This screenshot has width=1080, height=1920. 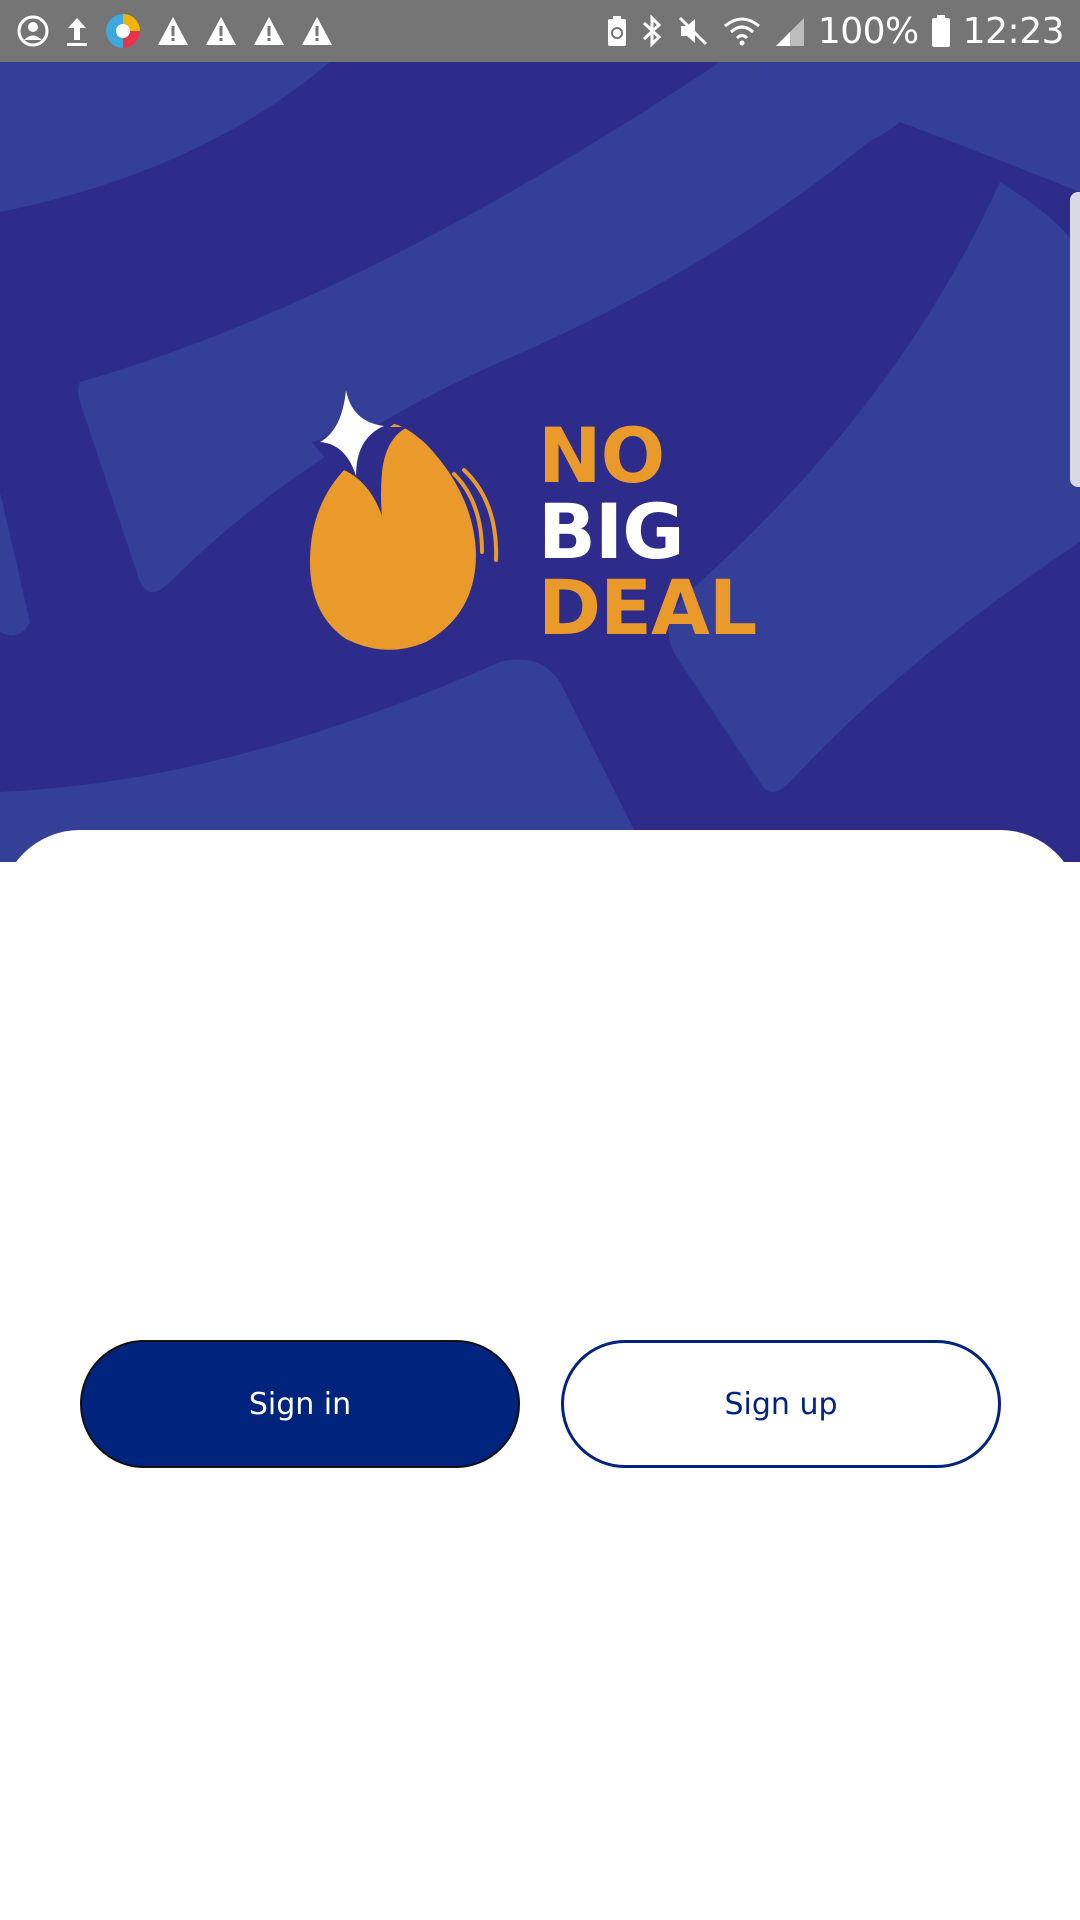 I want to click on side-scroll-handle, so click(x=1075, y=339).